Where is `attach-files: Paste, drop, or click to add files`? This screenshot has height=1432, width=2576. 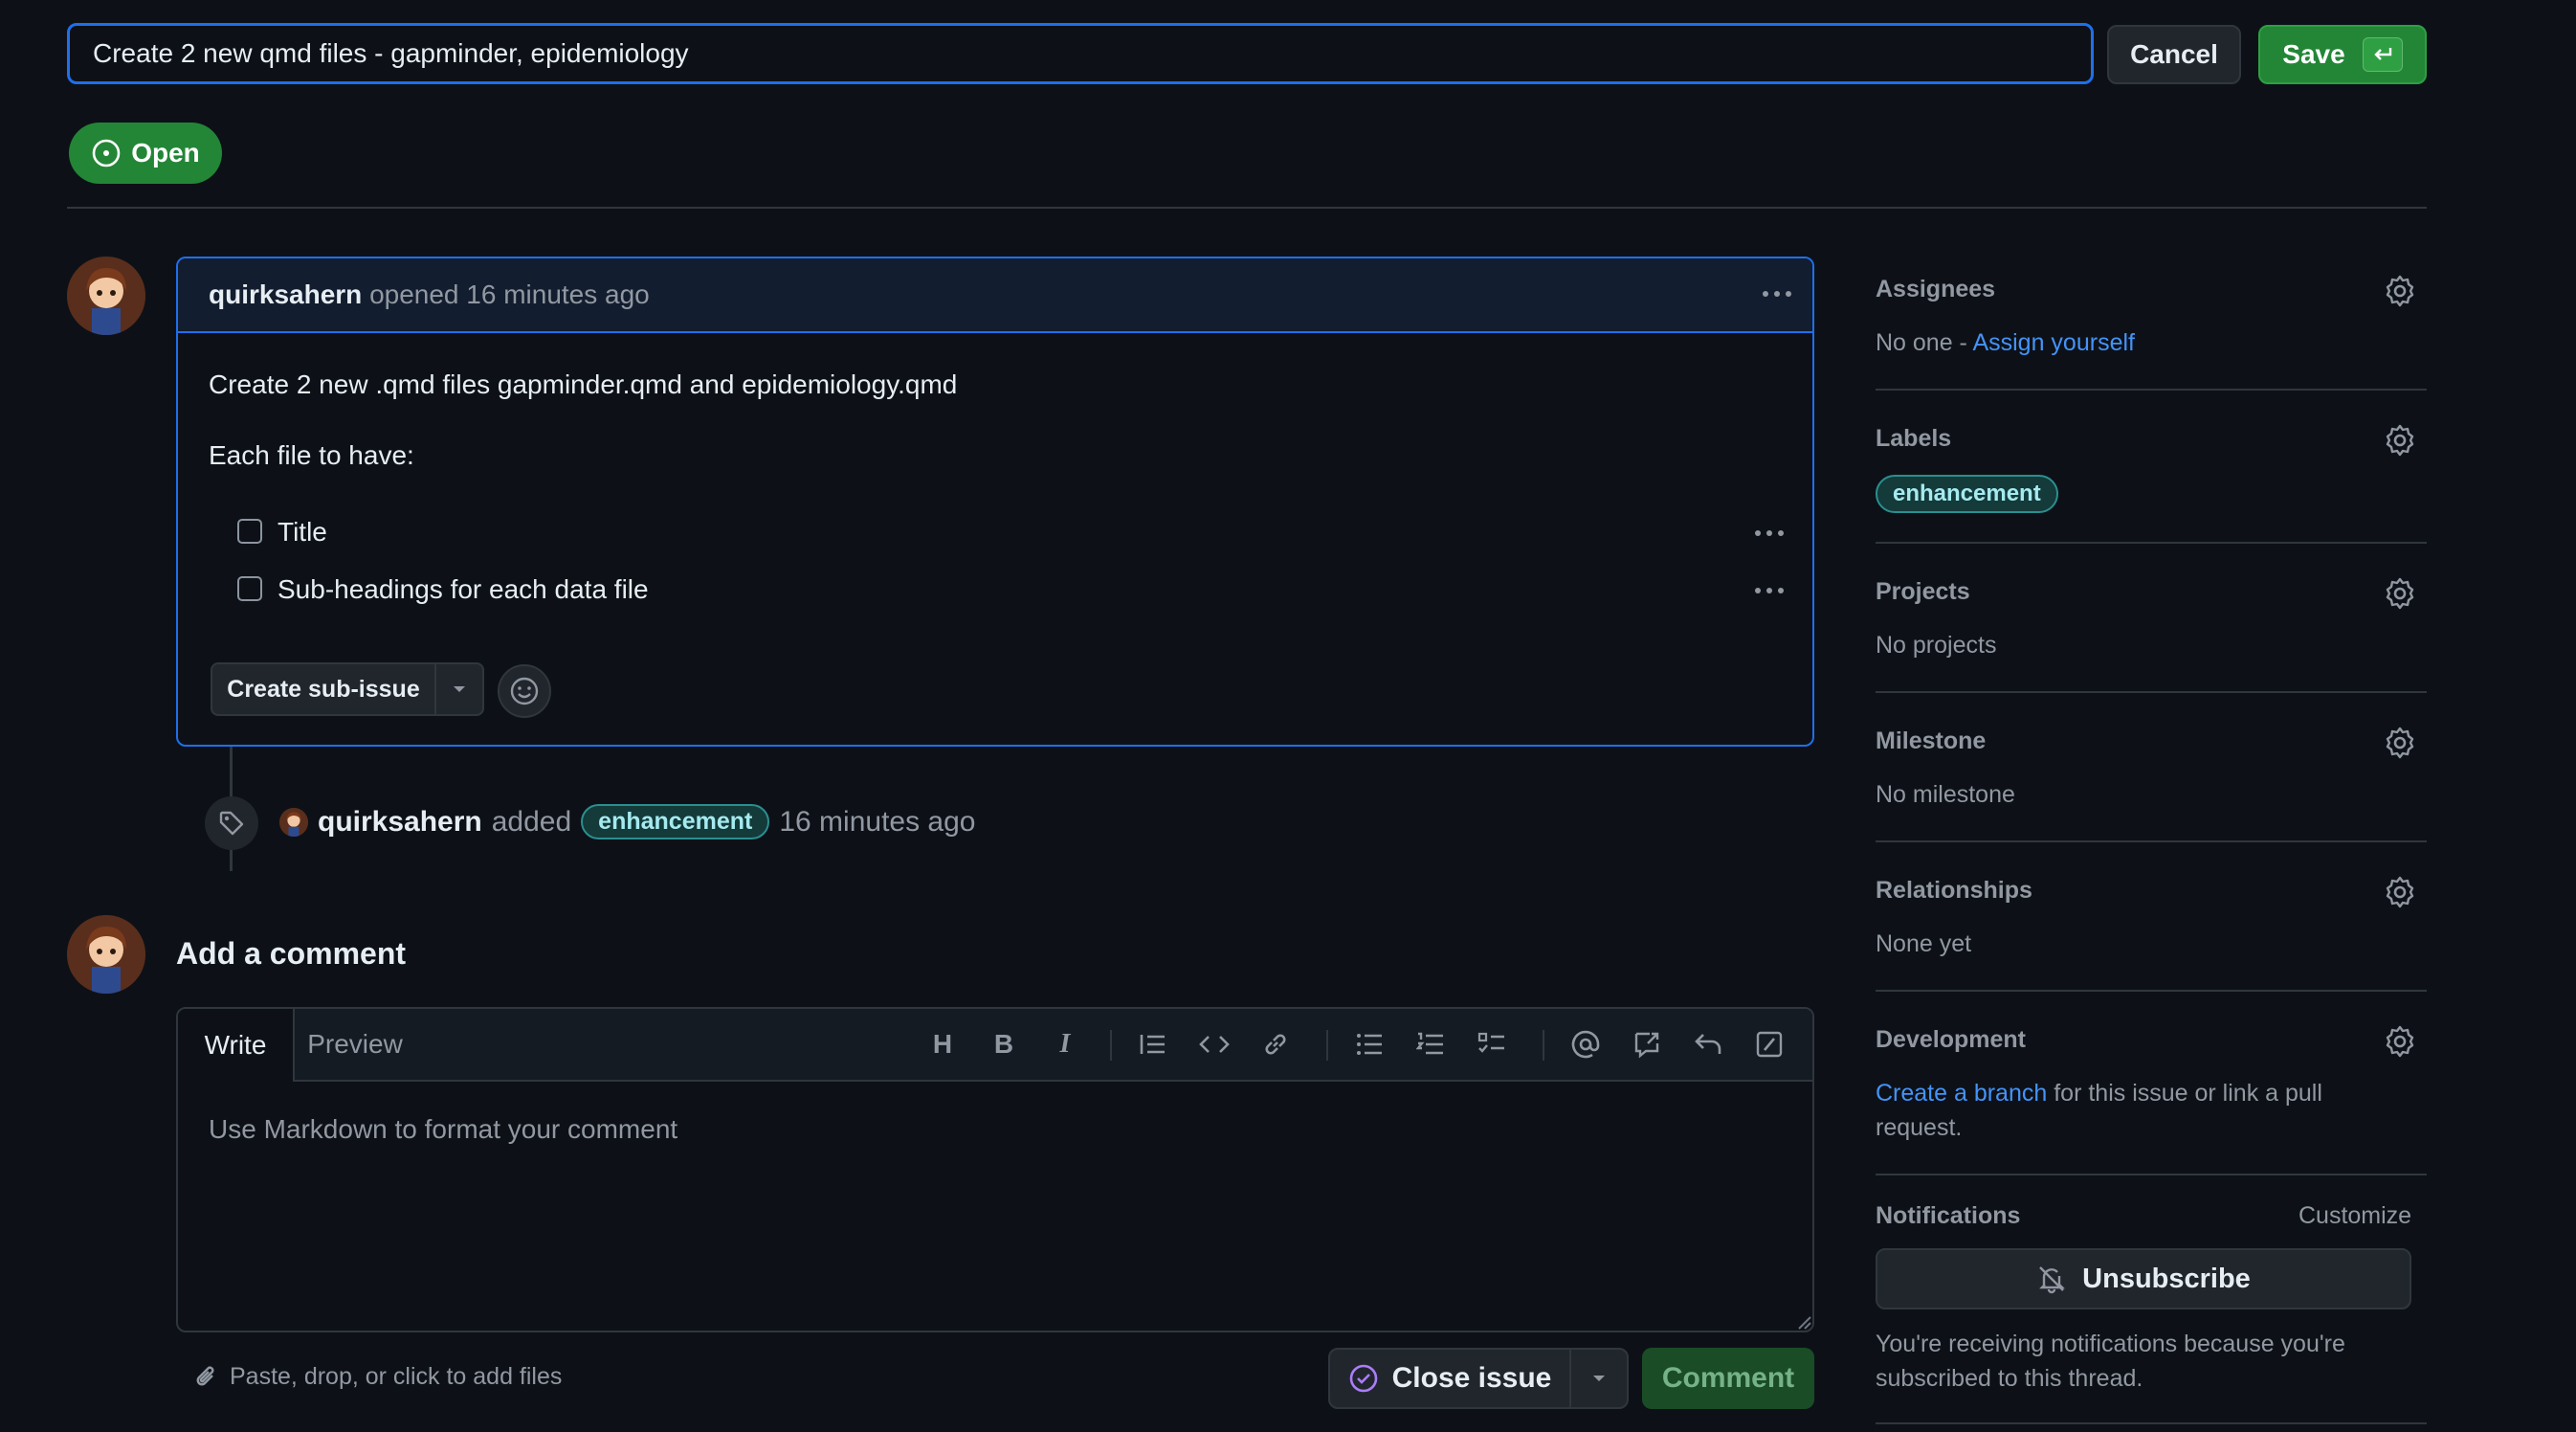 attach-files: Paste, drop, or click to add files is located at coordinates (377, 1377).